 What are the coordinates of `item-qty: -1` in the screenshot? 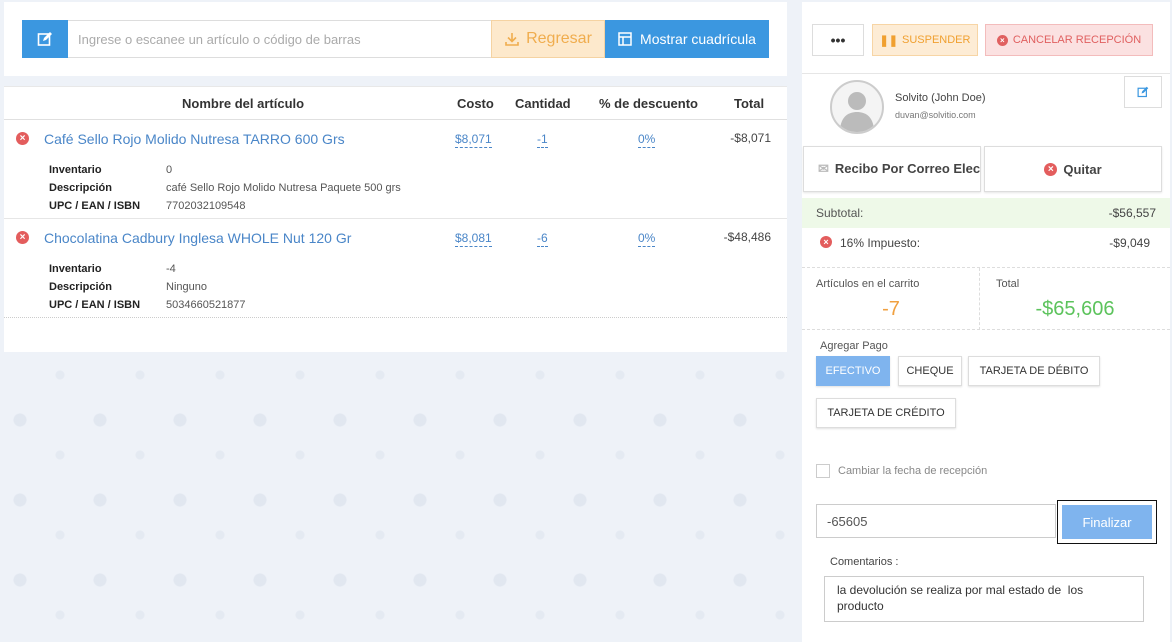 It's located at (542, 140).